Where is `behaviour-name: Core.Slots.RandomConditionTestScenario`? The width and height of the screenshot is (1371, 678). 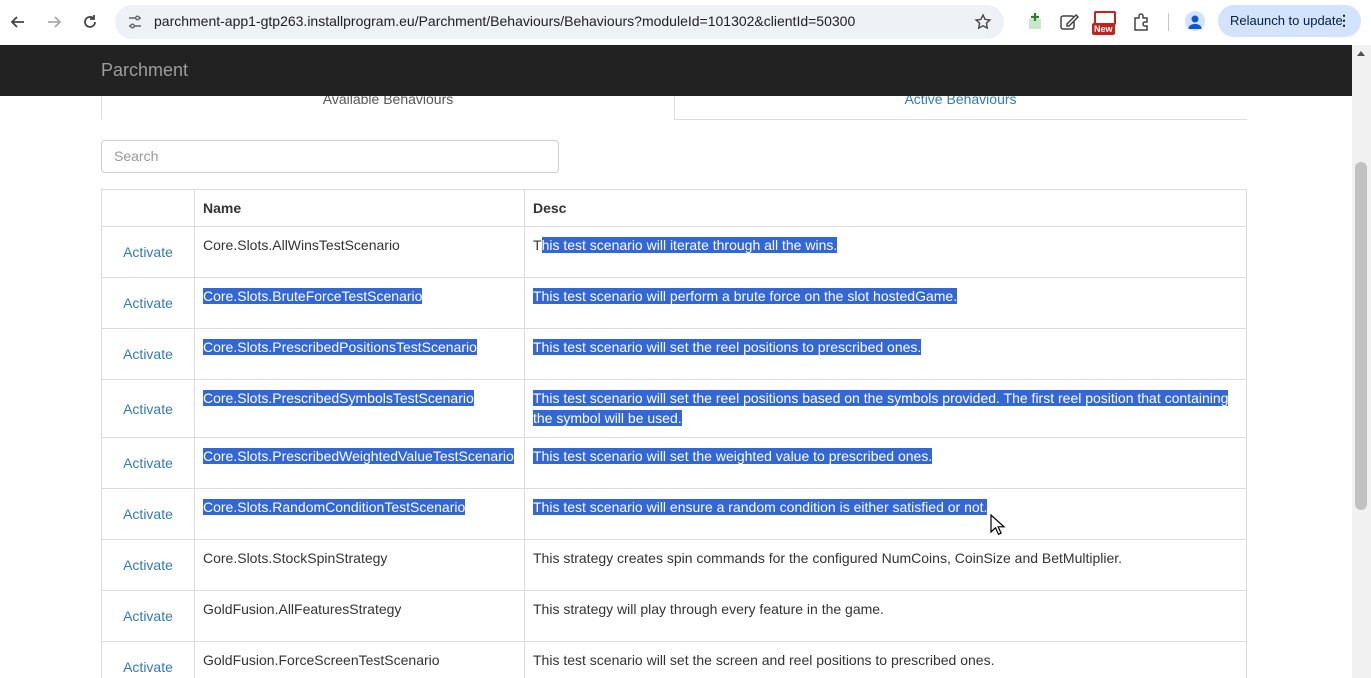 behaviour-name: Core.Slots.RandomConditionTestScenario is located at coordinates (334, 507).